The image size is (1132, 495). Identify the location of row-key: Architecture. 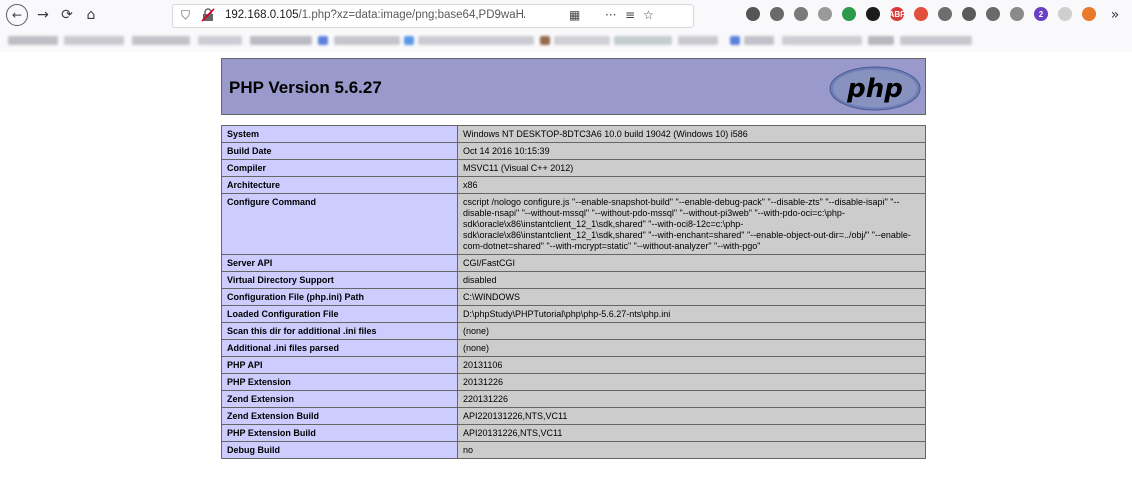
(339, 185).